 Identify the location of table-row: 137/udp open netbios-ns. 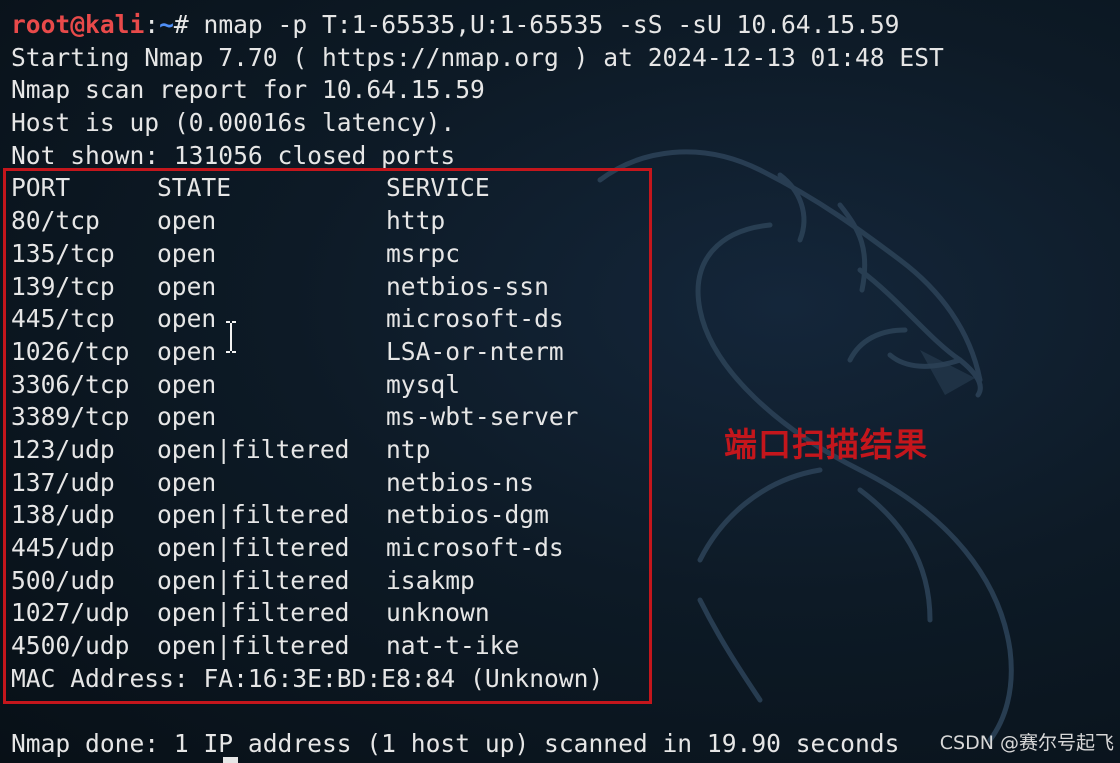
(477, 483).